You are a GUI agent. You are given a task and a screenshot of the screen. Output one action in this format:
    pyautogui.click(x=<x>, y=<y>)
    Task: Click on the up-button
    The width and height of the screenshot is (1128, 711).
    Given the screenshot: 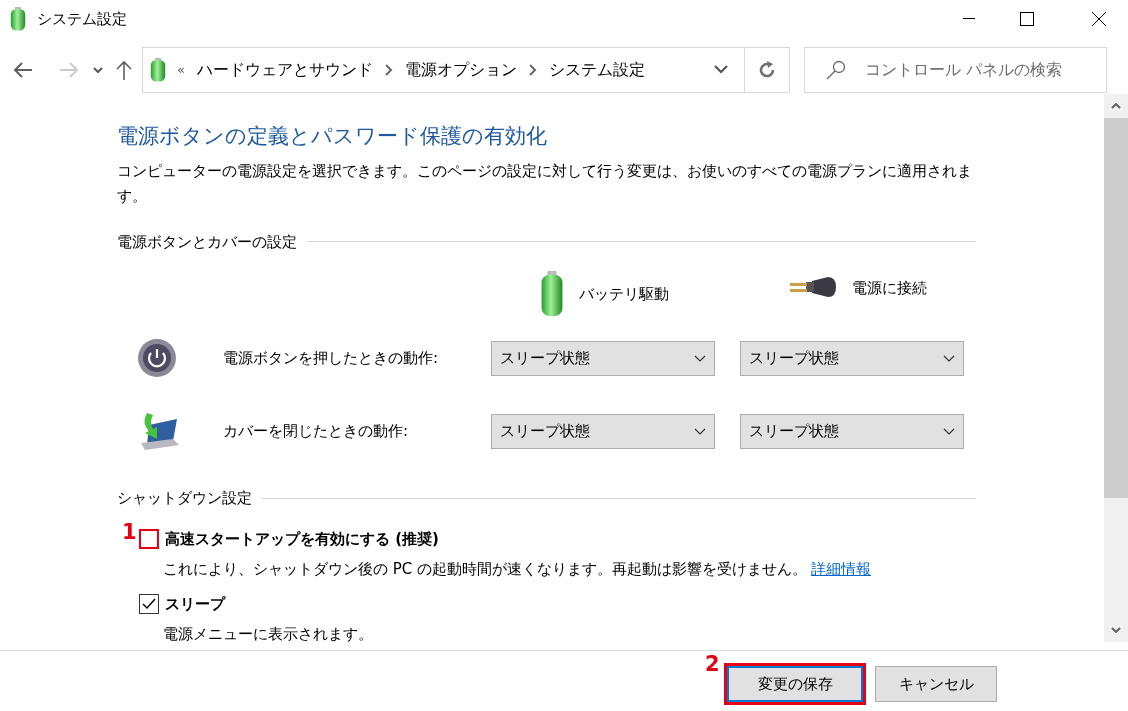 What is the action you would take?
    pyautogui.click(x=124, y=69)
    